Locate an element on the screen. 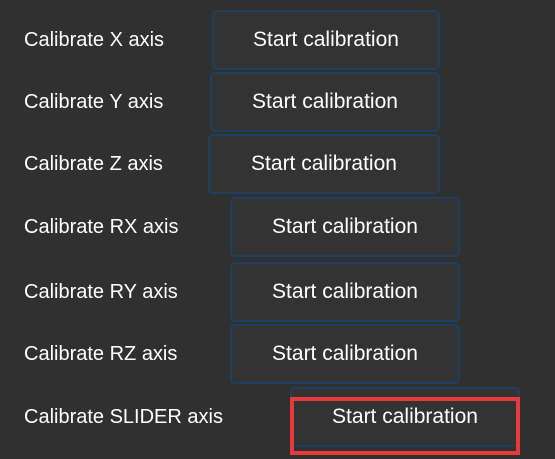 This screenshot has height=459, width=555. start-calibration-z-button: Start calibration is located at coordinates (324, 164).